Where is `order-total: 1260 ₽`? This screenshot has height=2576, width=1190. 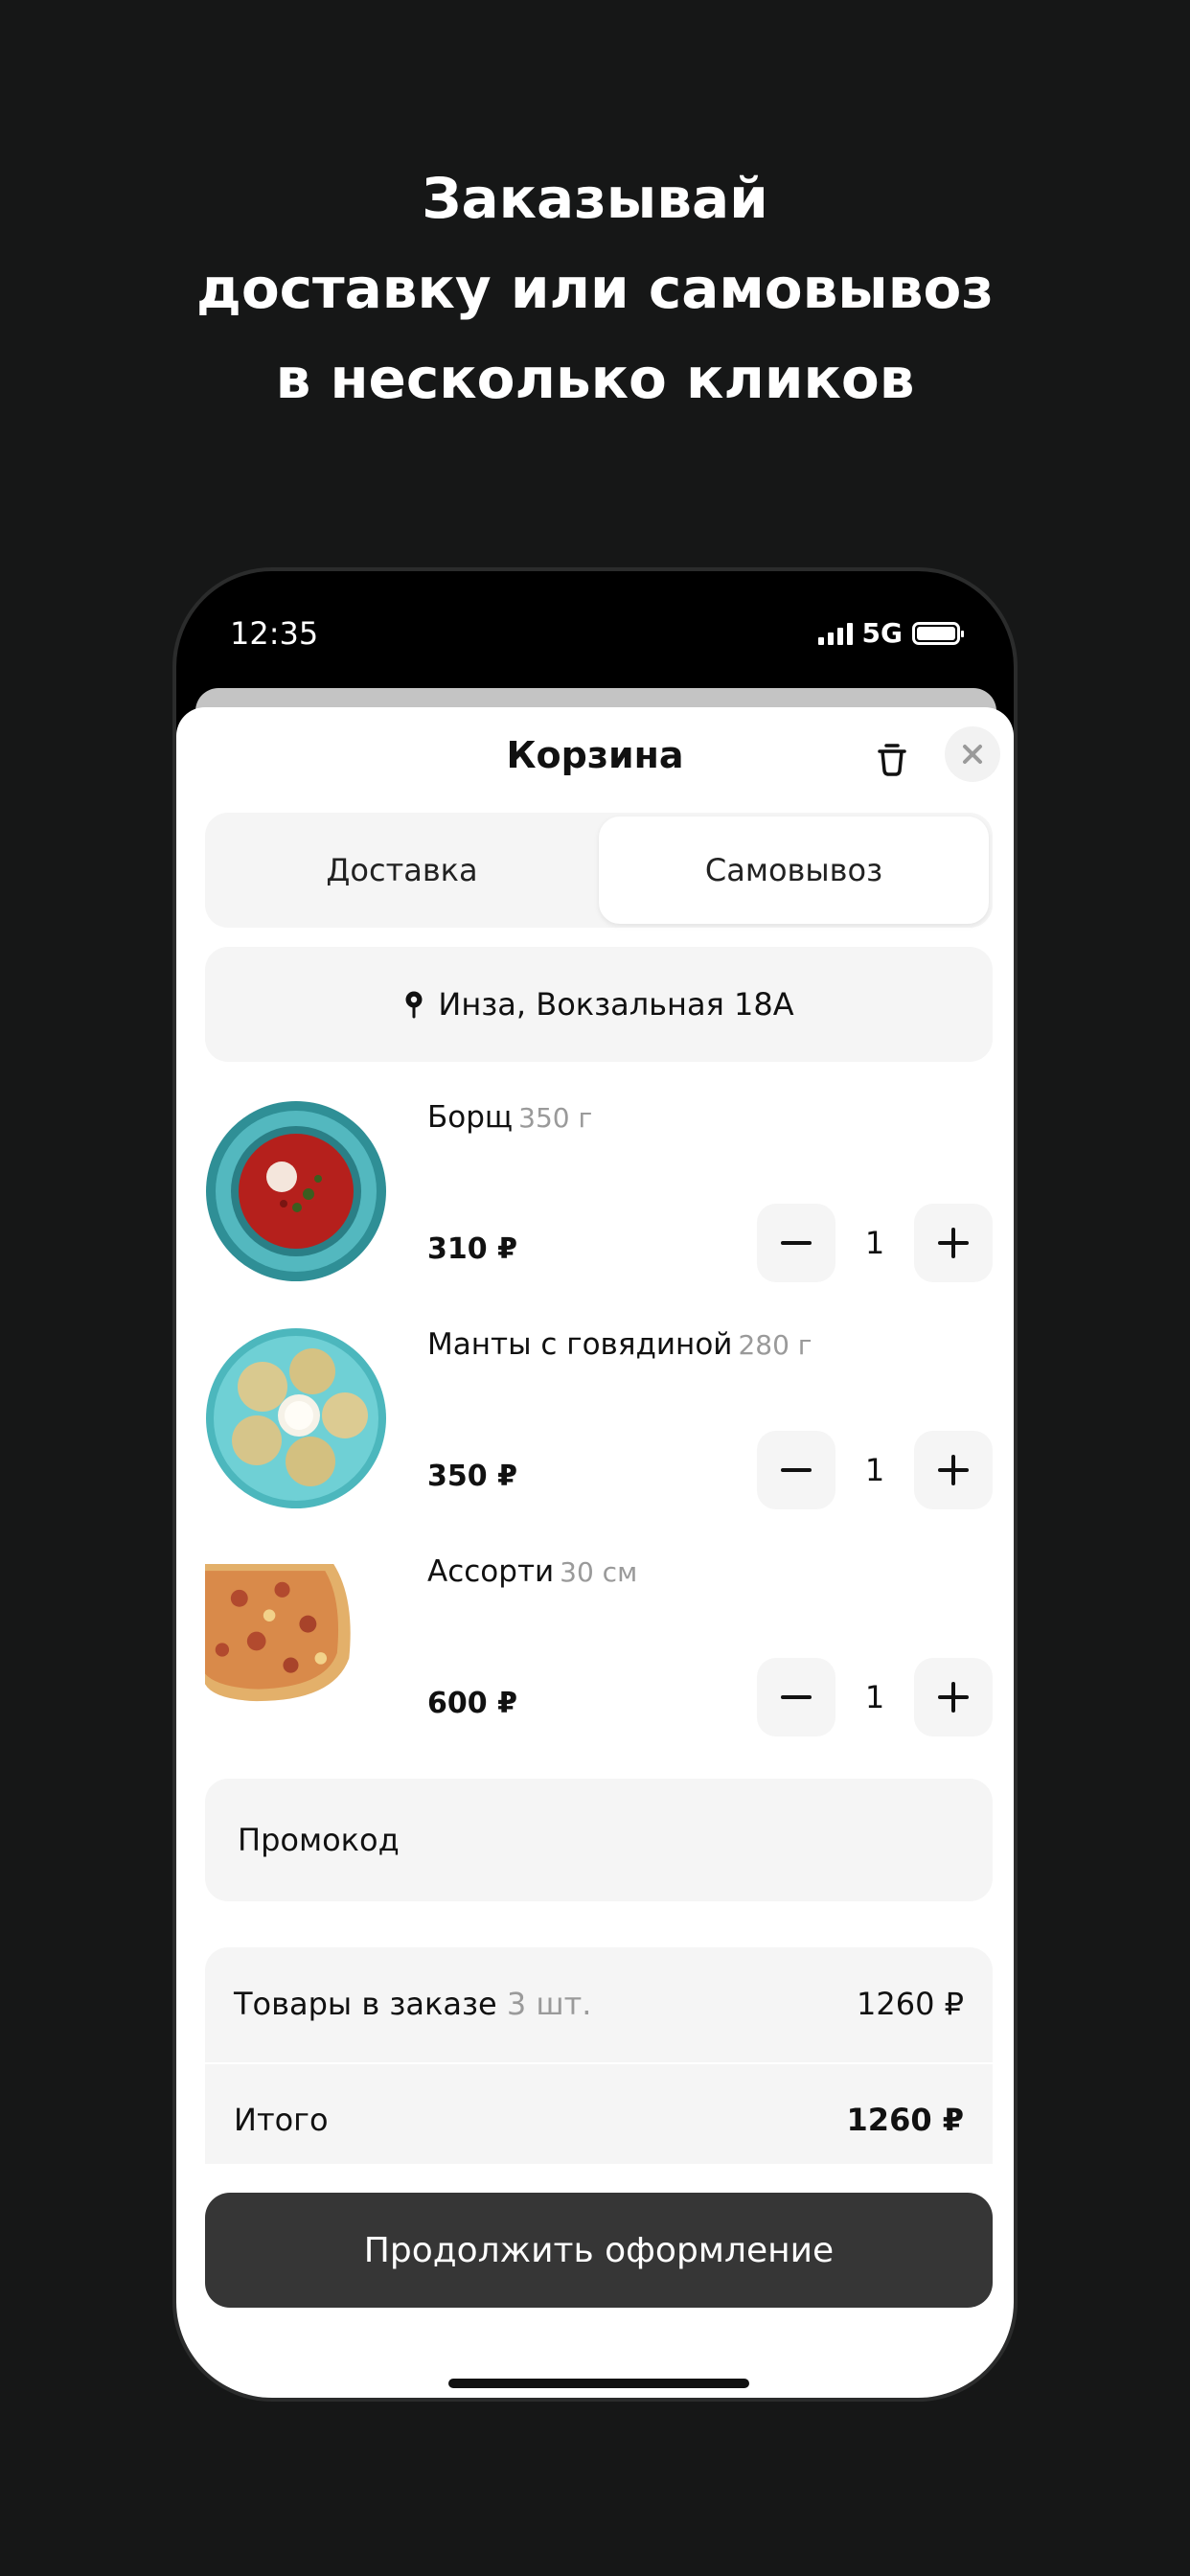
order-total: 1260 ₽ is located at coordinates (905, 2120).